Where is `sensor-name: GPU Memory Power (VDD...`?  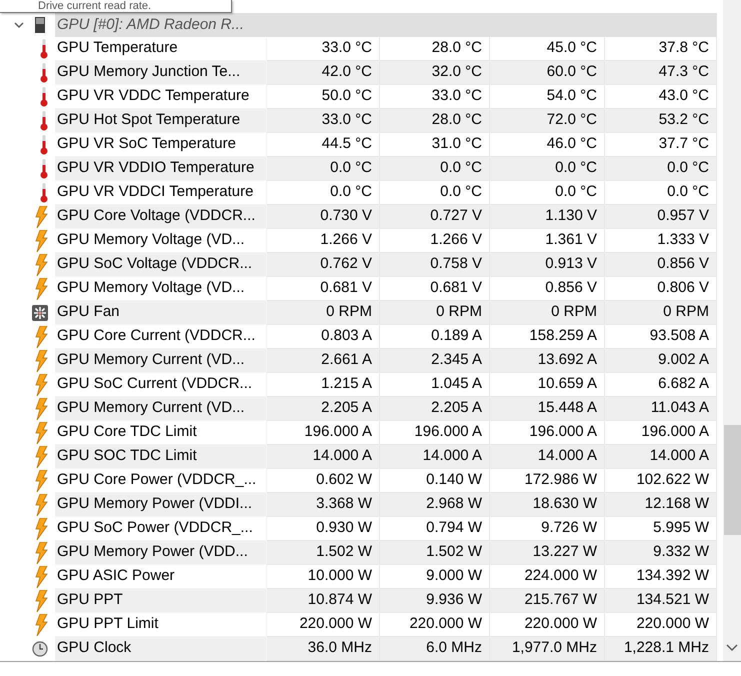
sensor-name: GPU Memory Power (VDD... is located at coordinates (161, 553).